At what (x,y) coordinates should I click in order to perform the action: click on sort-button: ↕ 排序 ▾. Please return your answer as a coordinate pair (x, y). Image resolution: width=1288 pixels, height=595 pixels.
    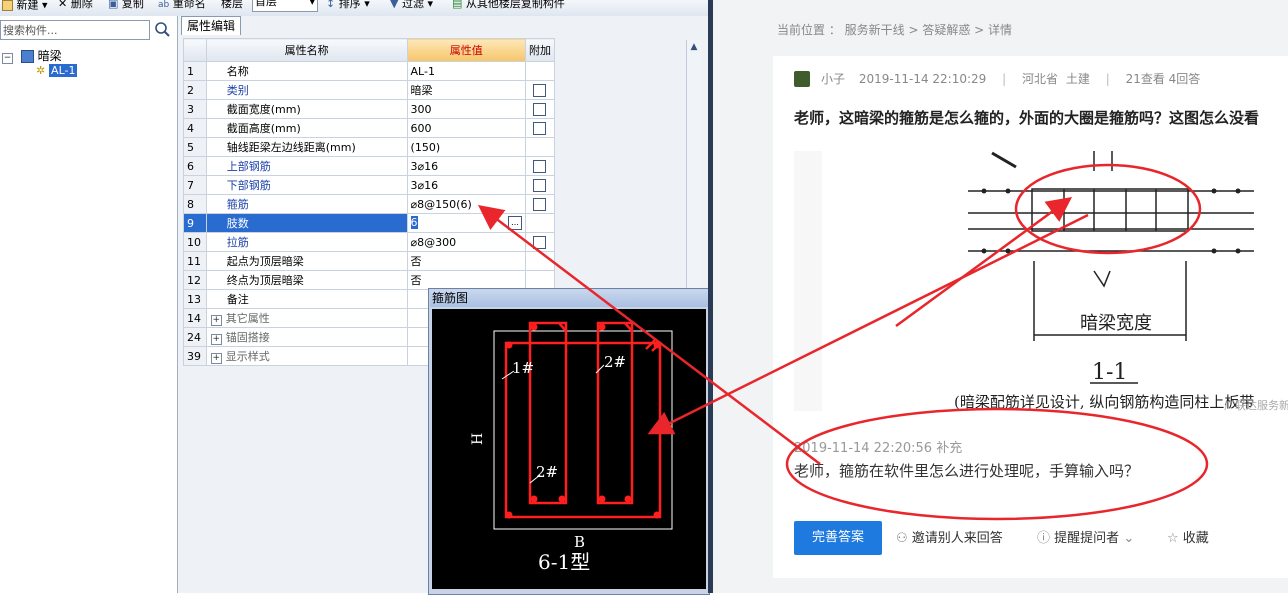
    Looking at the image, I should click on (348, 8).